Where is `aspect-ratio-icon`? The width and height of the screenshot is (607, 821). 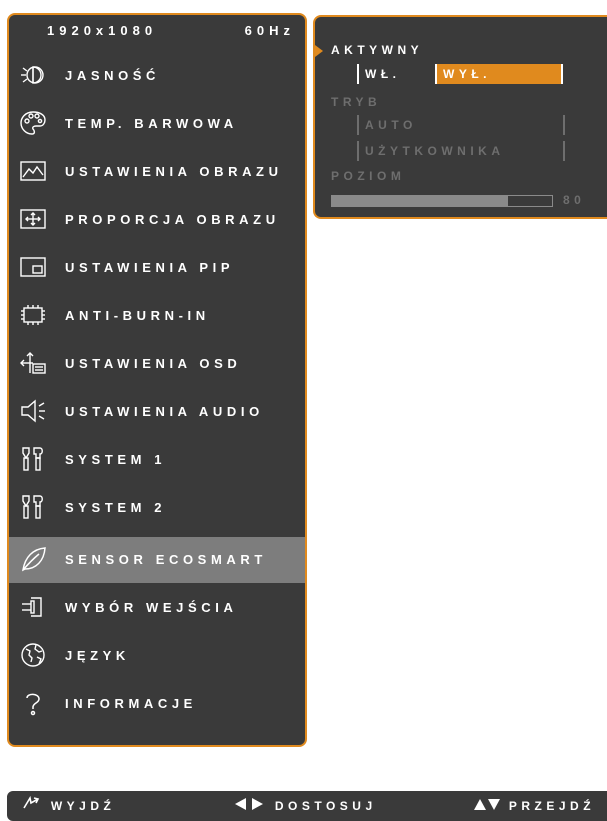
aspect-ratio-icon is located at coordinates (33, 219).